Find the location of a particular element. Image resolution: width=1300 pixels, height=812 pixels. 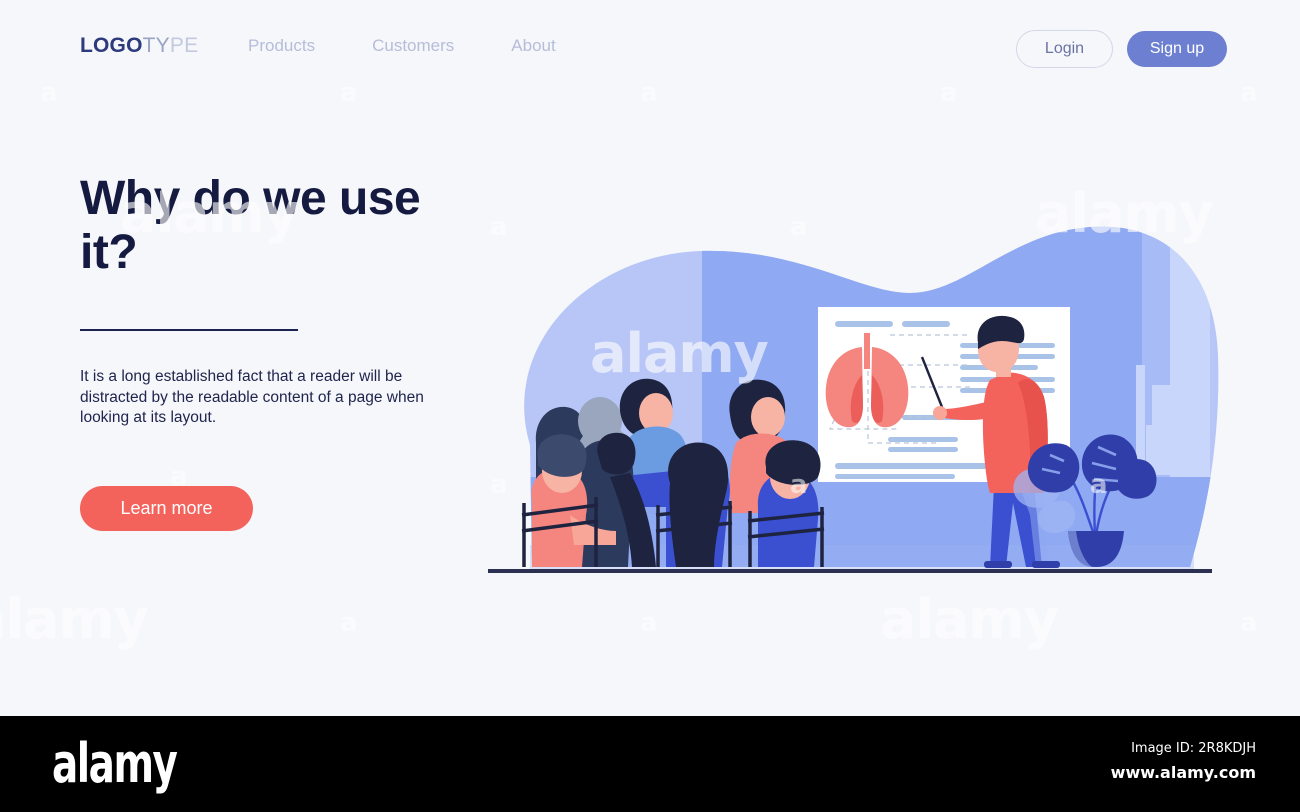

alamy-url: www.alamy.com is located at coordinates (1183, 772).